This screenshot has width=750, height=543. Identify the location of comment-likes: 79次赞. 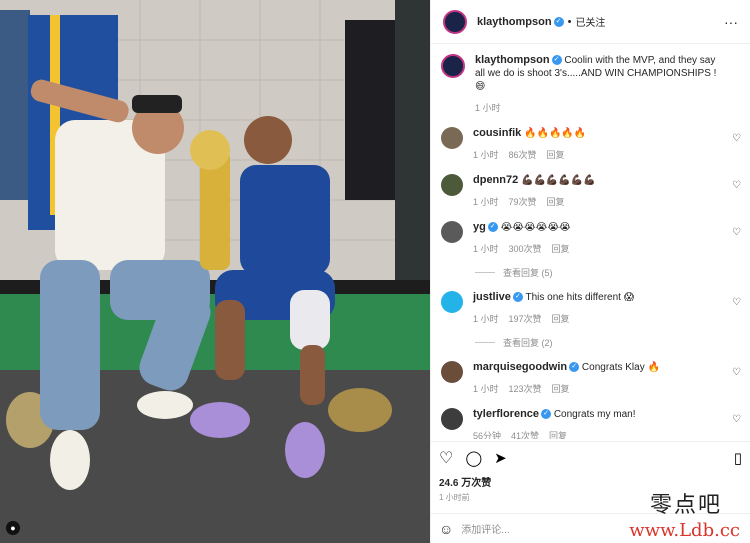
(523, 202).